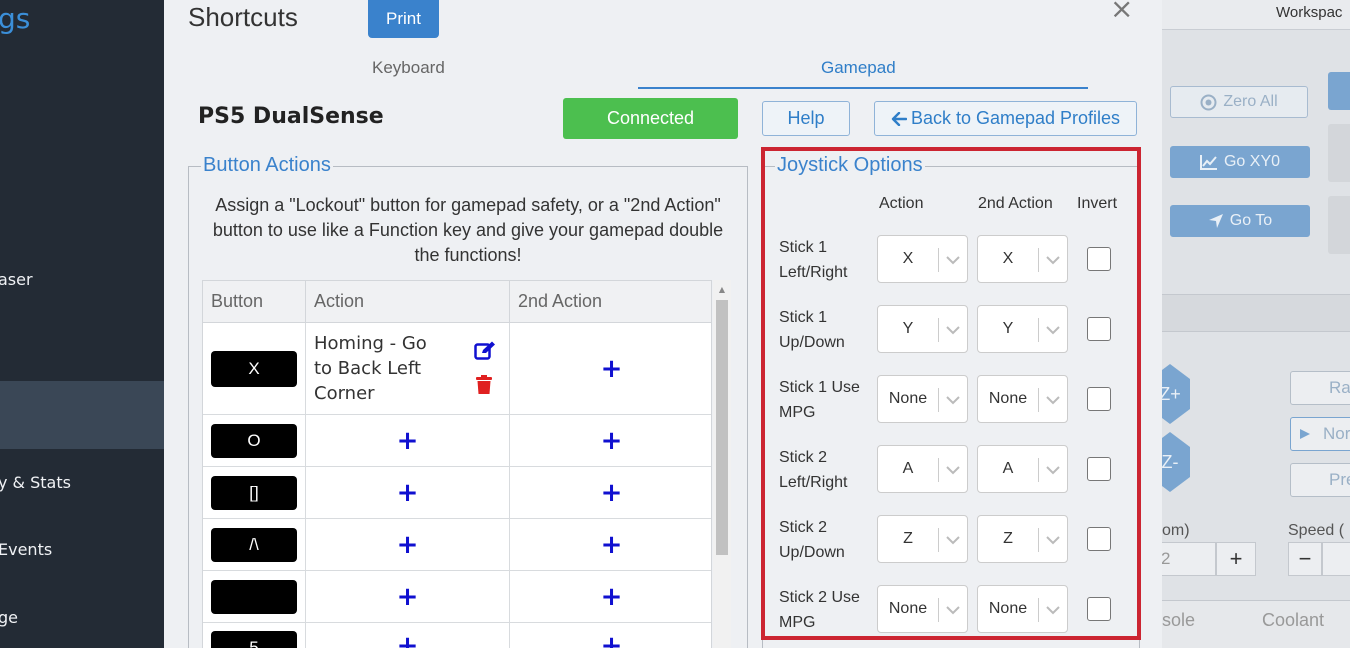  Describe the element at coordinates (1171, 393) in the screenshot. I see `z-plus-label: Z+` at that location.